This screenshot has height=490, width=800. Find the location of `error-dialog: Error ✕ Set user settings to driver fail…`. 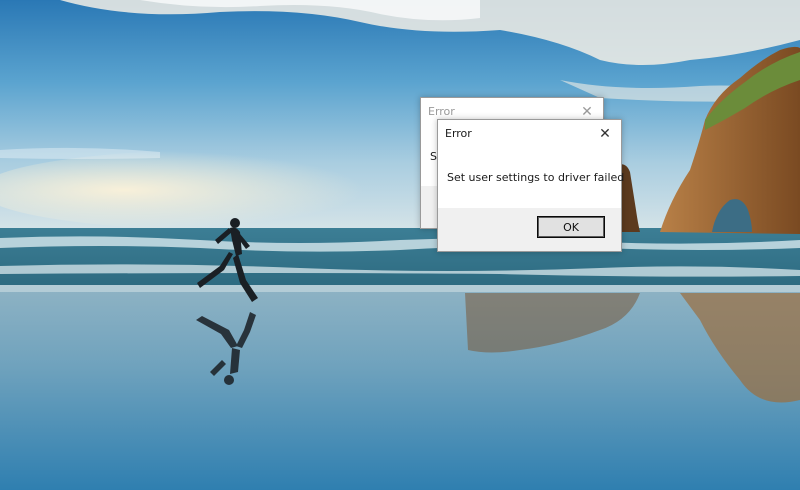

error-dialog: Error ✕ Set user settings to driver fail… is located at coordinates (531, 185).